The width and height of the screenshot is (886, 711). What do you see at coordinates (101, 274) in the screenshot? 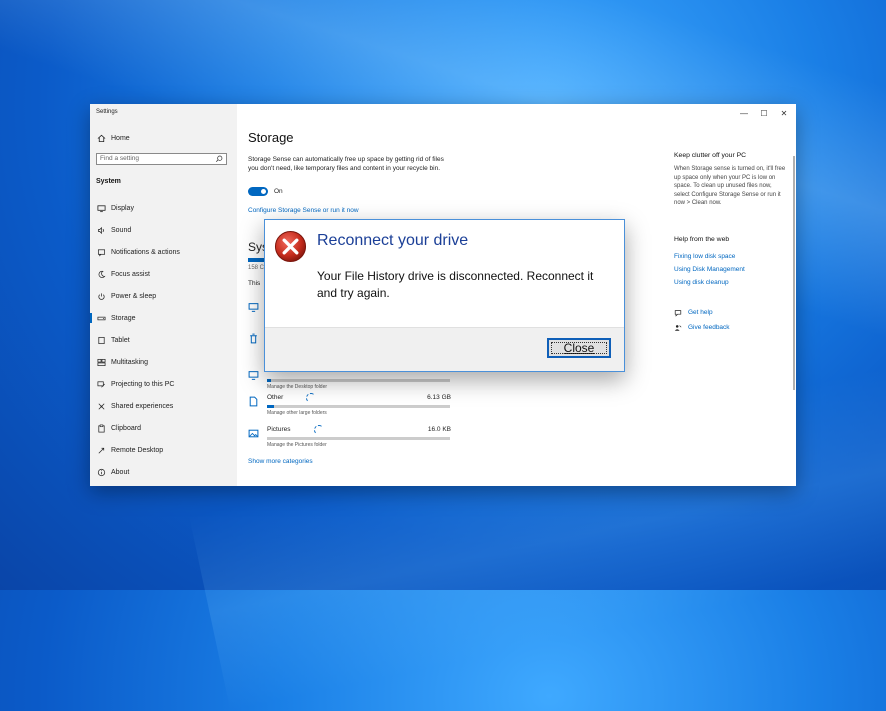
I see `focus-assist-icon` at bounding box center [101, 274].